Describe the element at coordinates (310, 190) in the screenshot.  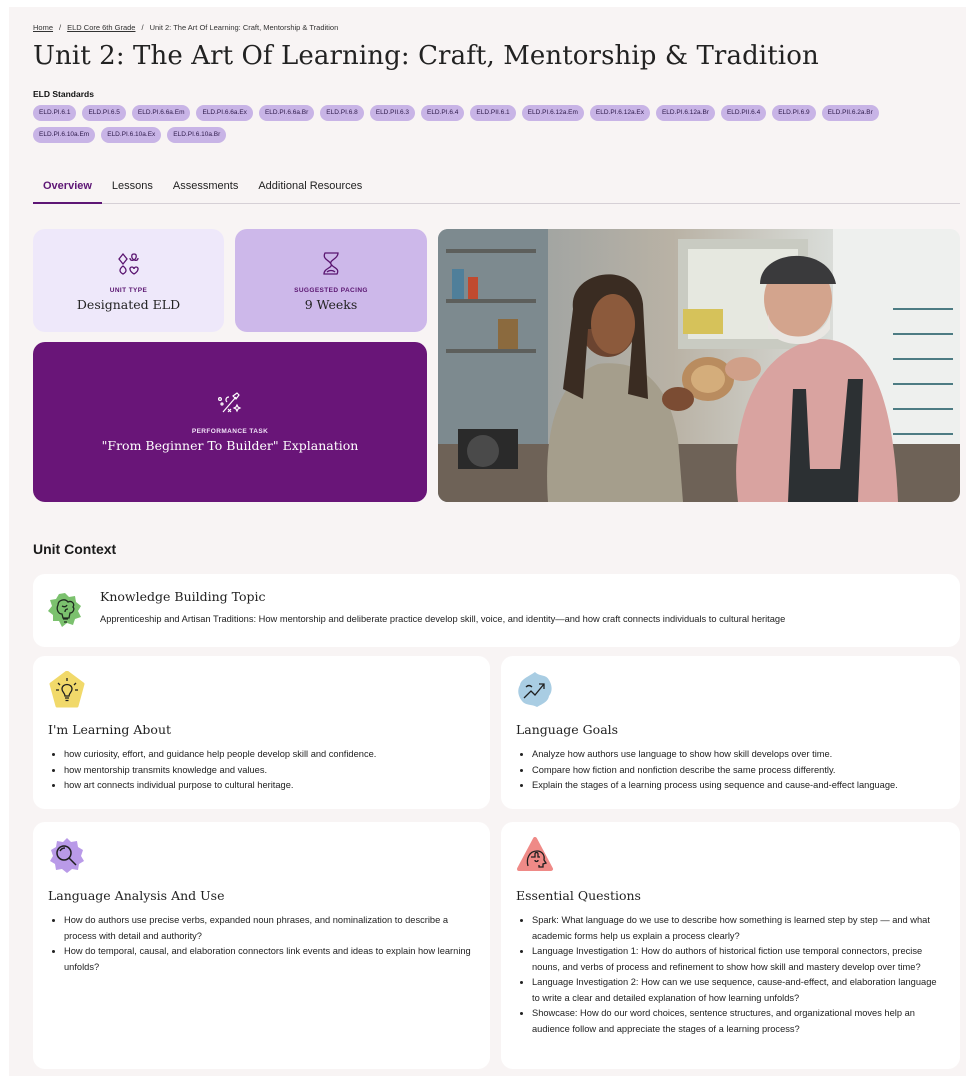
I see `tab-additional-resources: Additional Resources` at that location.